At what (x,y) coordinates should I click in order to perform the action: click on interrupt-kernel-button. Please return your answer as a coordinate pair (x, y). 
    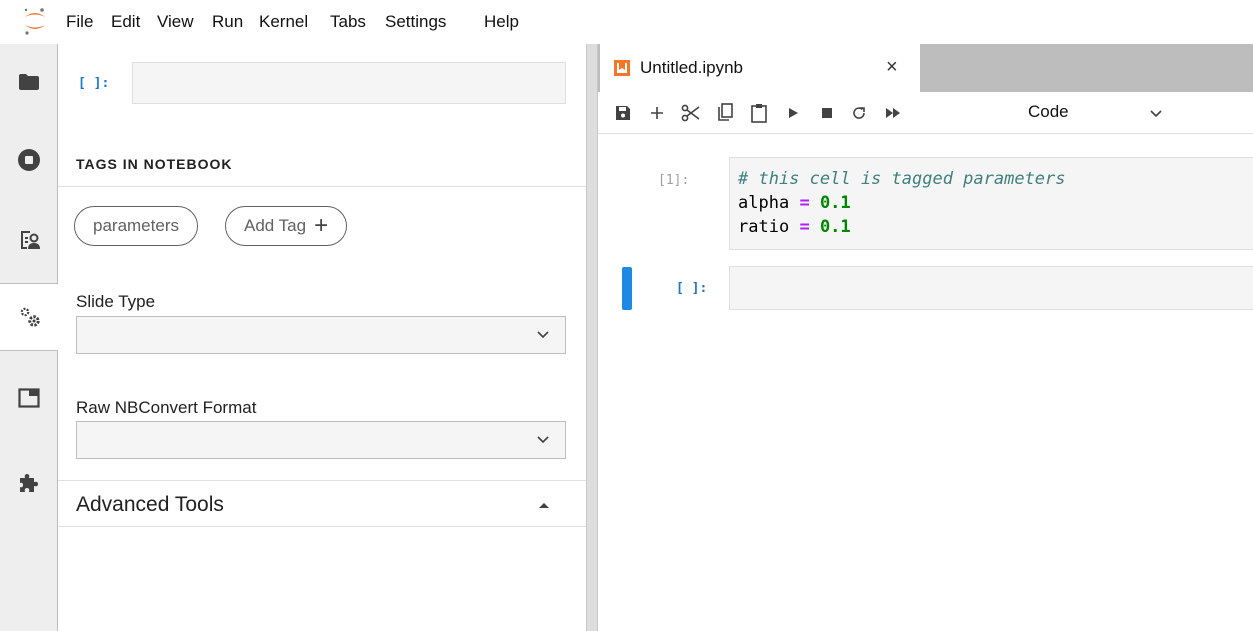
    Looking at the image, I should click on (827, 113).